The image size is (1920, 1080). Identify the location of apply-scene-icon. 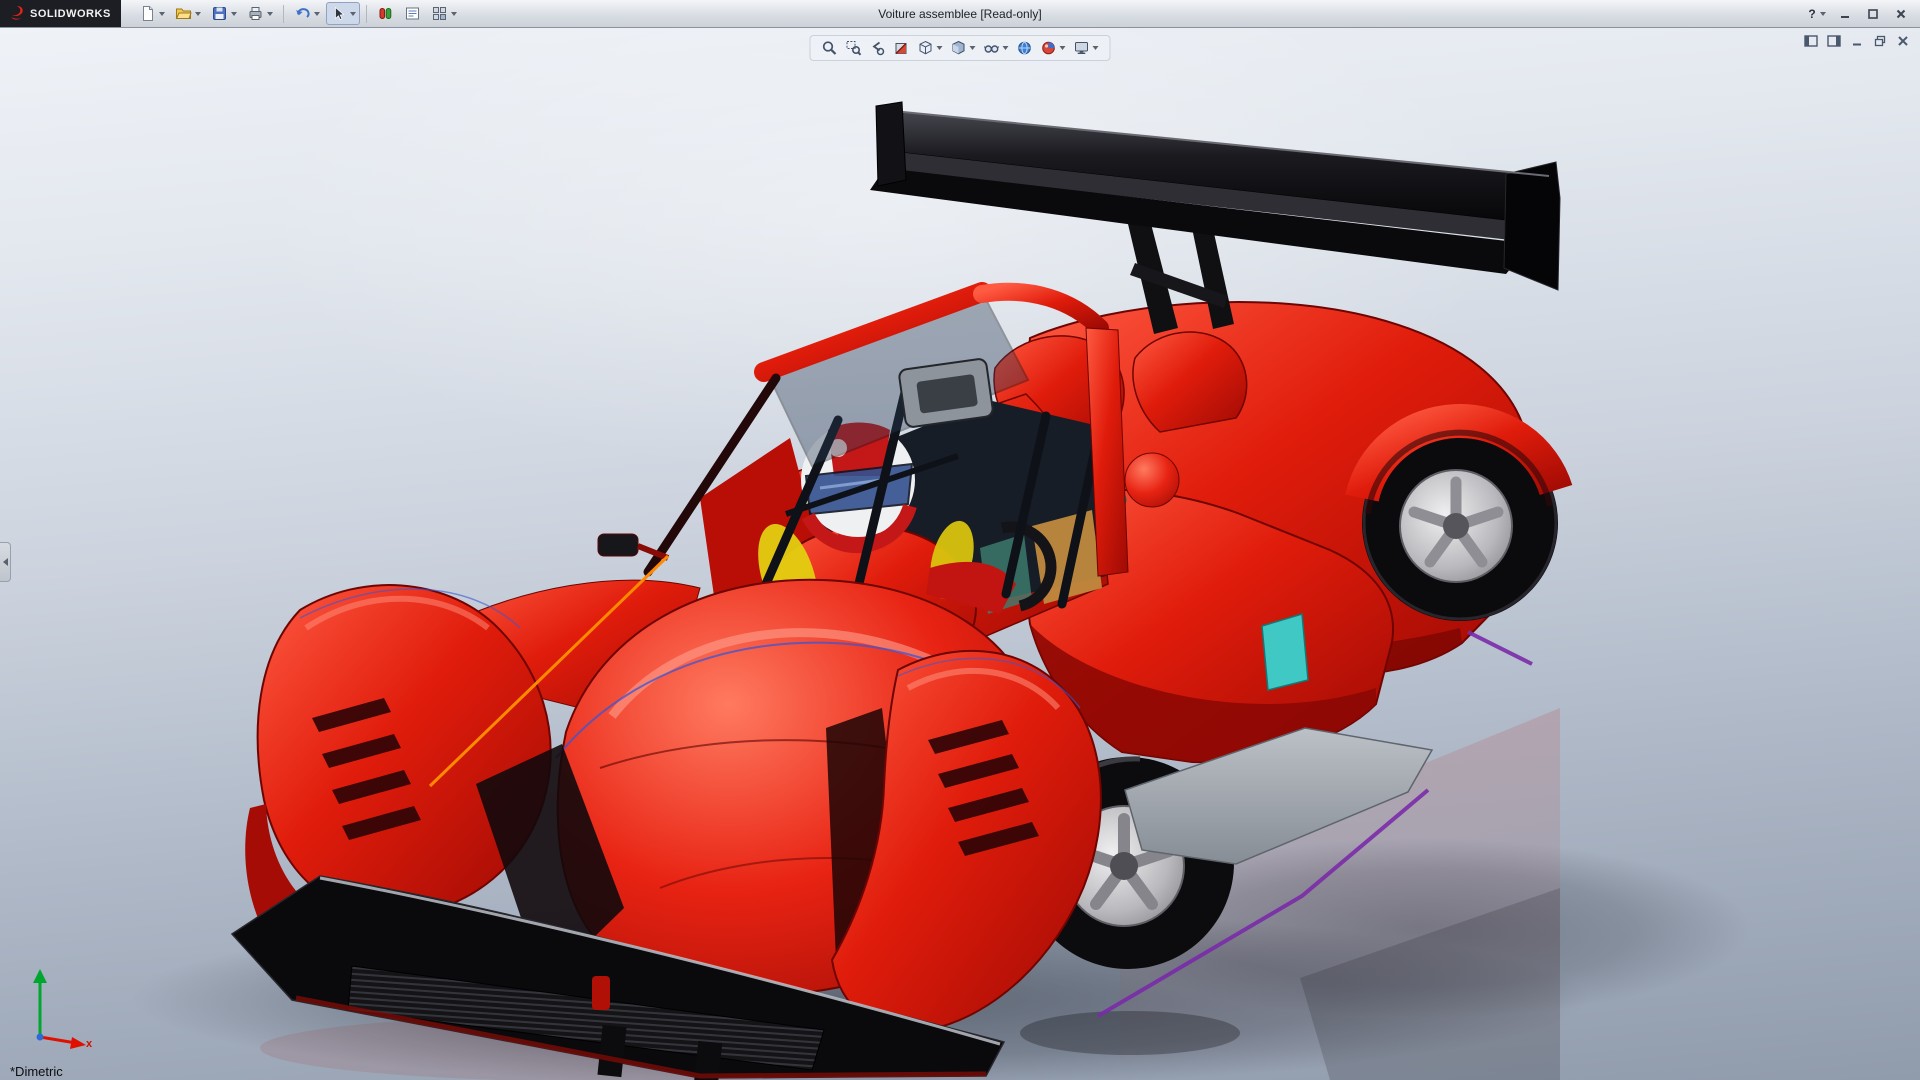
(1024, 48).